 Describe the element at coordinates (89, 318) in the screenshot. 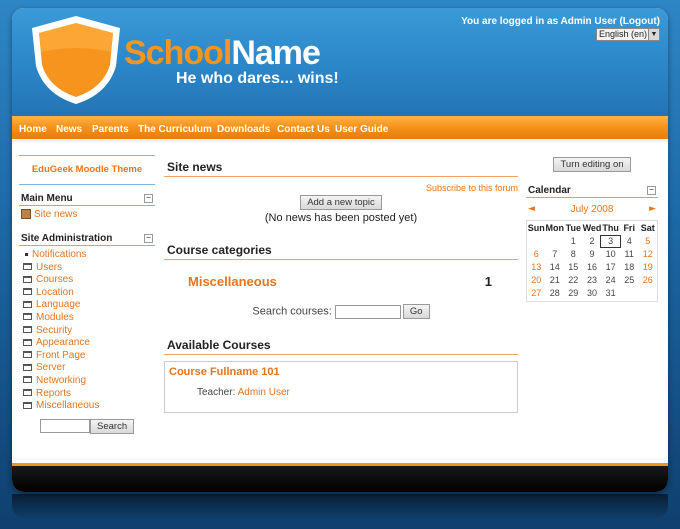

I see `list-item: Modules` at that location.